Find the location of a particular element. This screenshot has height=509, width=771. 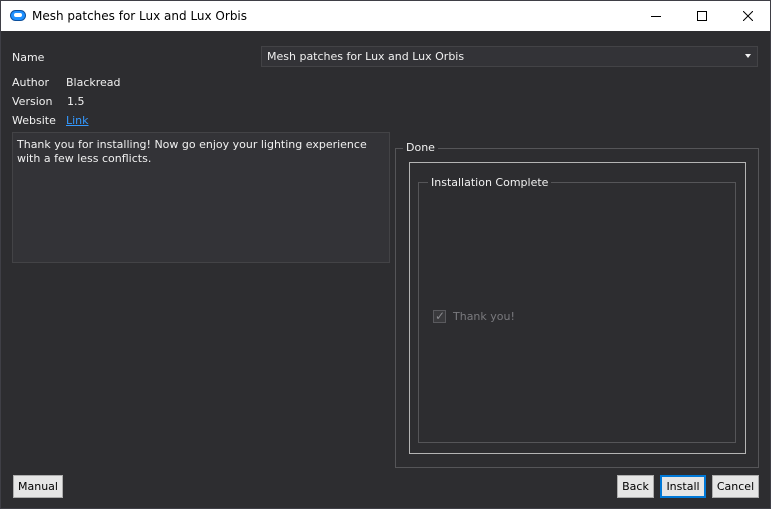

version-label: Version is located at coordinates (32, 101).